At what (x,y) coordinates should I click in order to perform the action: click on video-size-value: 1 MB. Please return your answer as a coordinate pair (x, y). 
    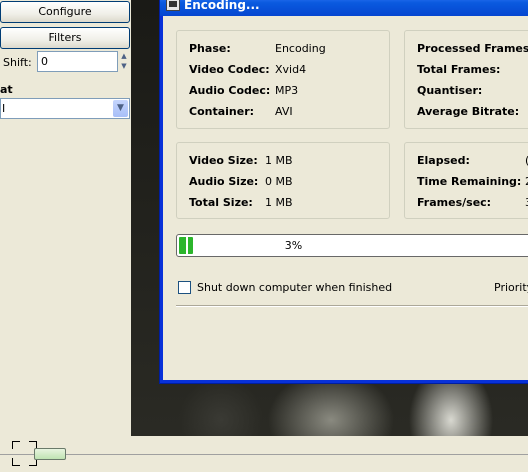
    Looking at the image, I should click on (279, 160).